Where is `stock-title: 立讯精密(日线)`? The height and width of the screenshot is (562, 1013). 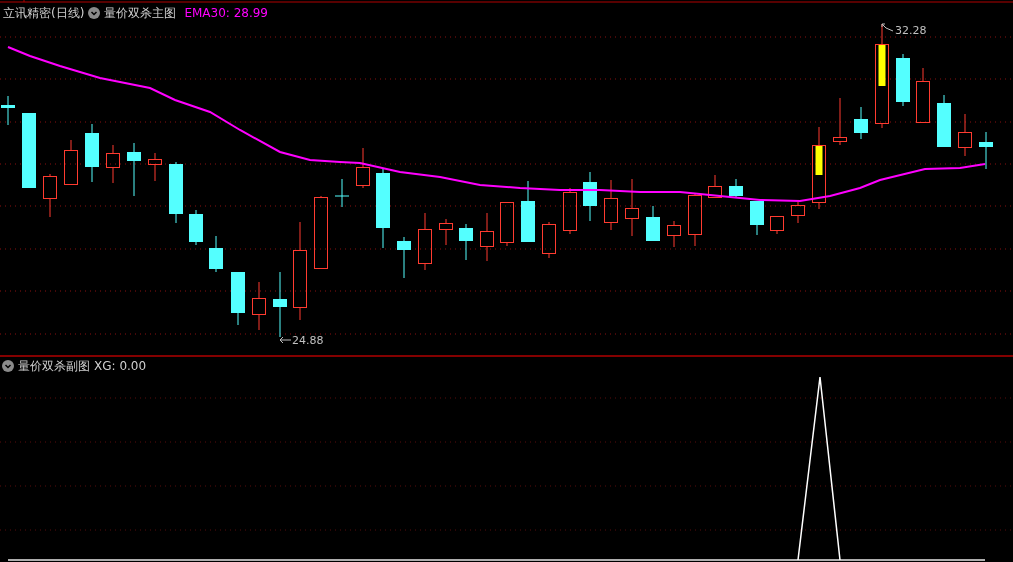 stock-title: 立讯精密(日线) is located at coordinates (44, 13).